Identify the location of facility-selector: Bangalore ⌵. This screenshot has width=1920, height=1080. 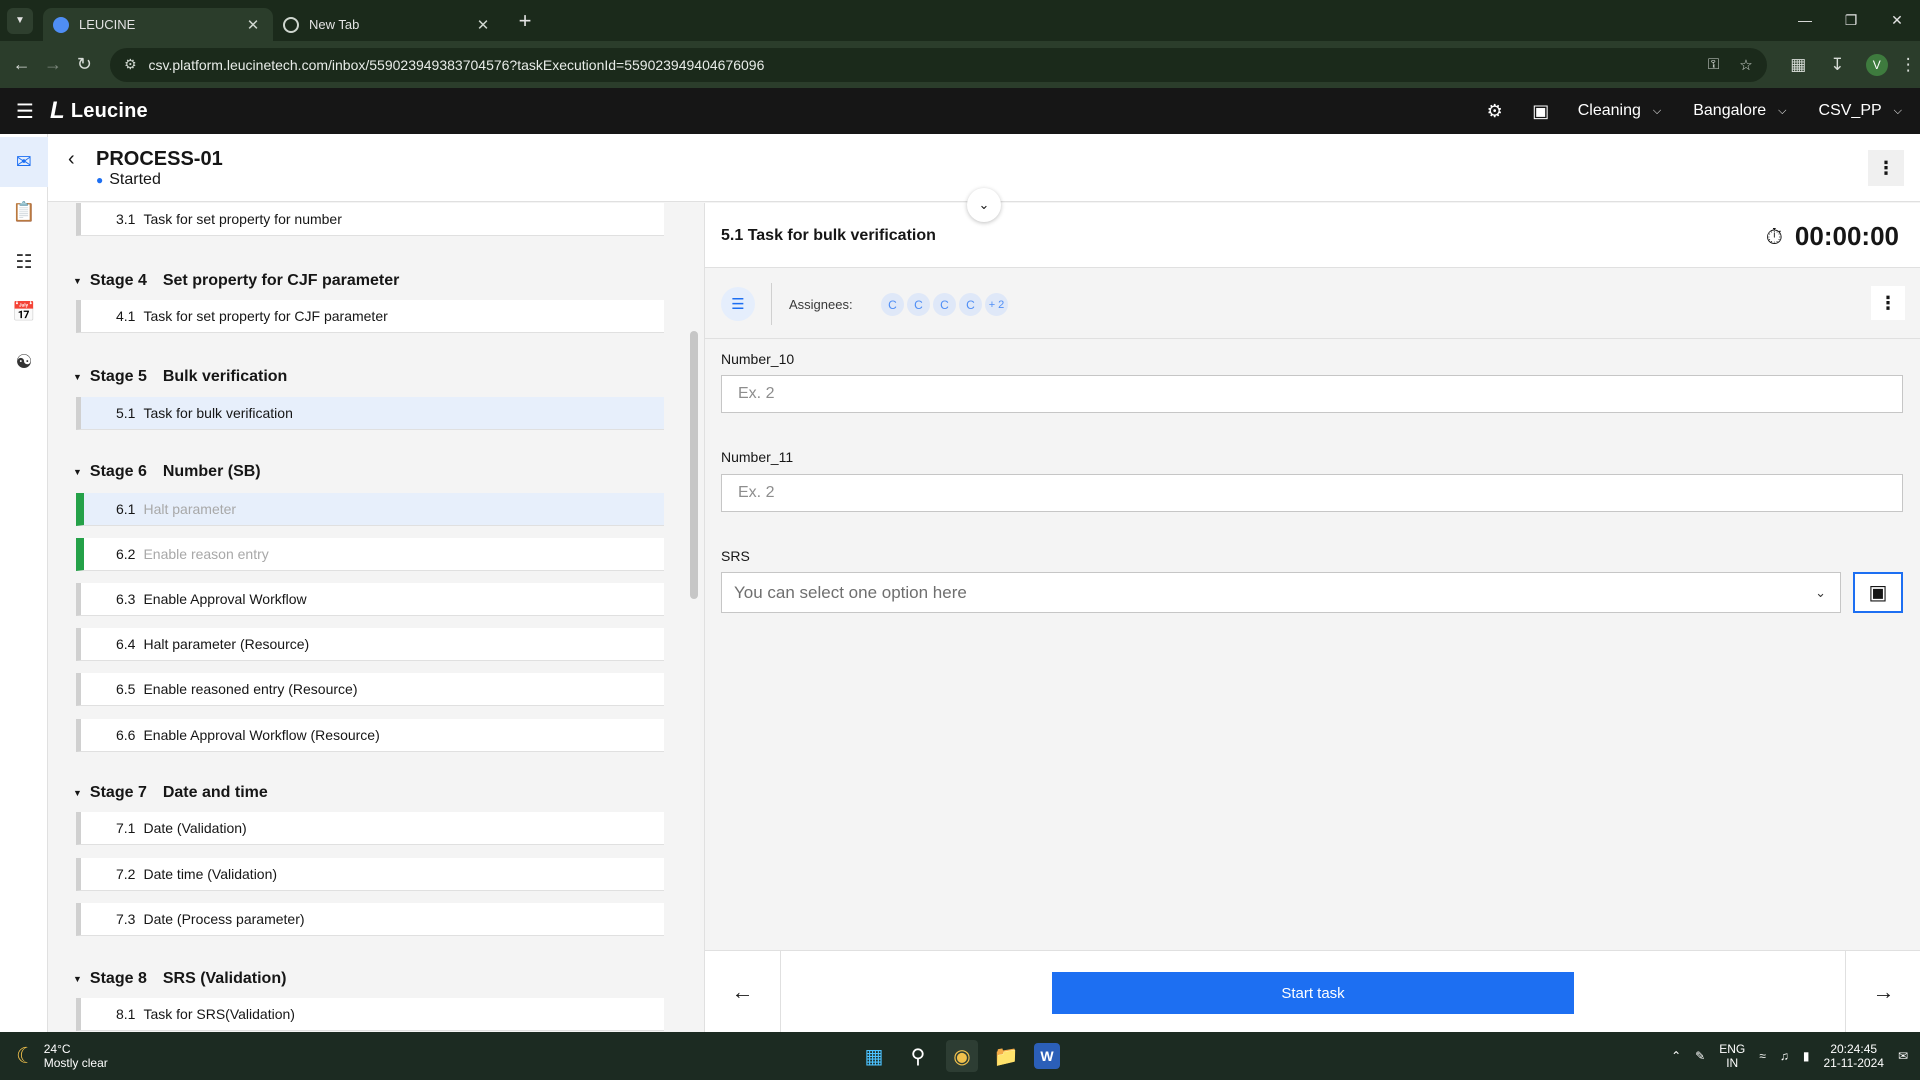
(1741, 111).